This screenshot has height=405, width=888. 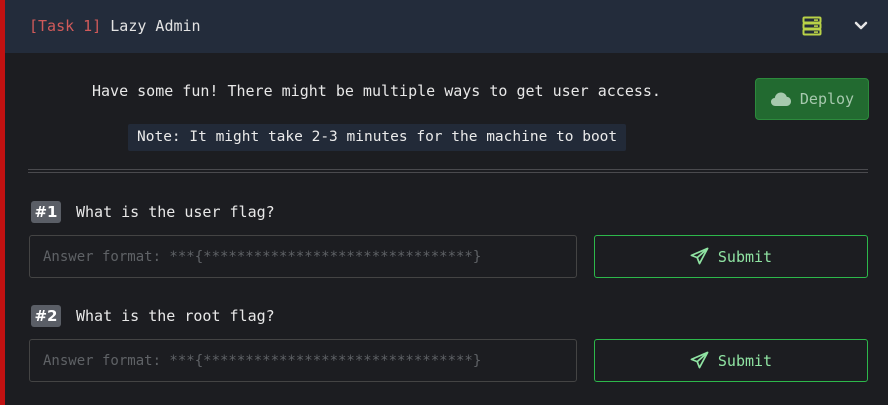 I want to click on task-header: [Task 1] Lazy Admin, so click(x=446, y=26).